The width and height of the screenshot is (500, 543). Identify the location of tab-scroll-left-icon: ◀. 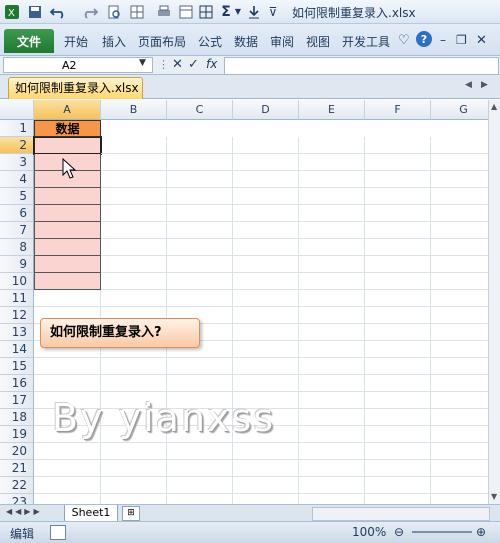
(468, 85).